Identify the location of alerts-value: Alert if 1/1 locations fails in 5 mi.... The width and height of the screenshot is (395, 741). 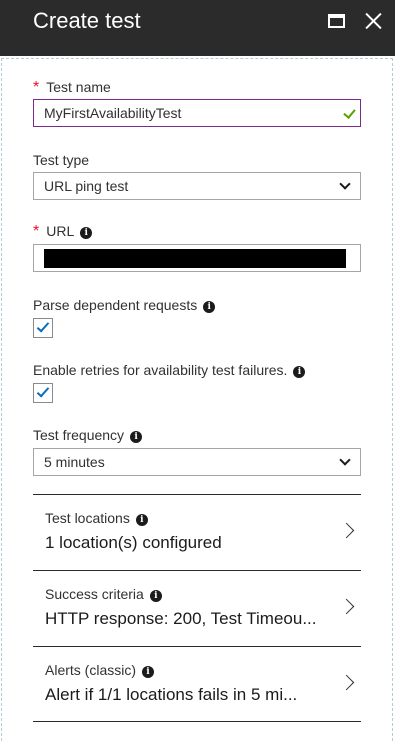
(171, 694).